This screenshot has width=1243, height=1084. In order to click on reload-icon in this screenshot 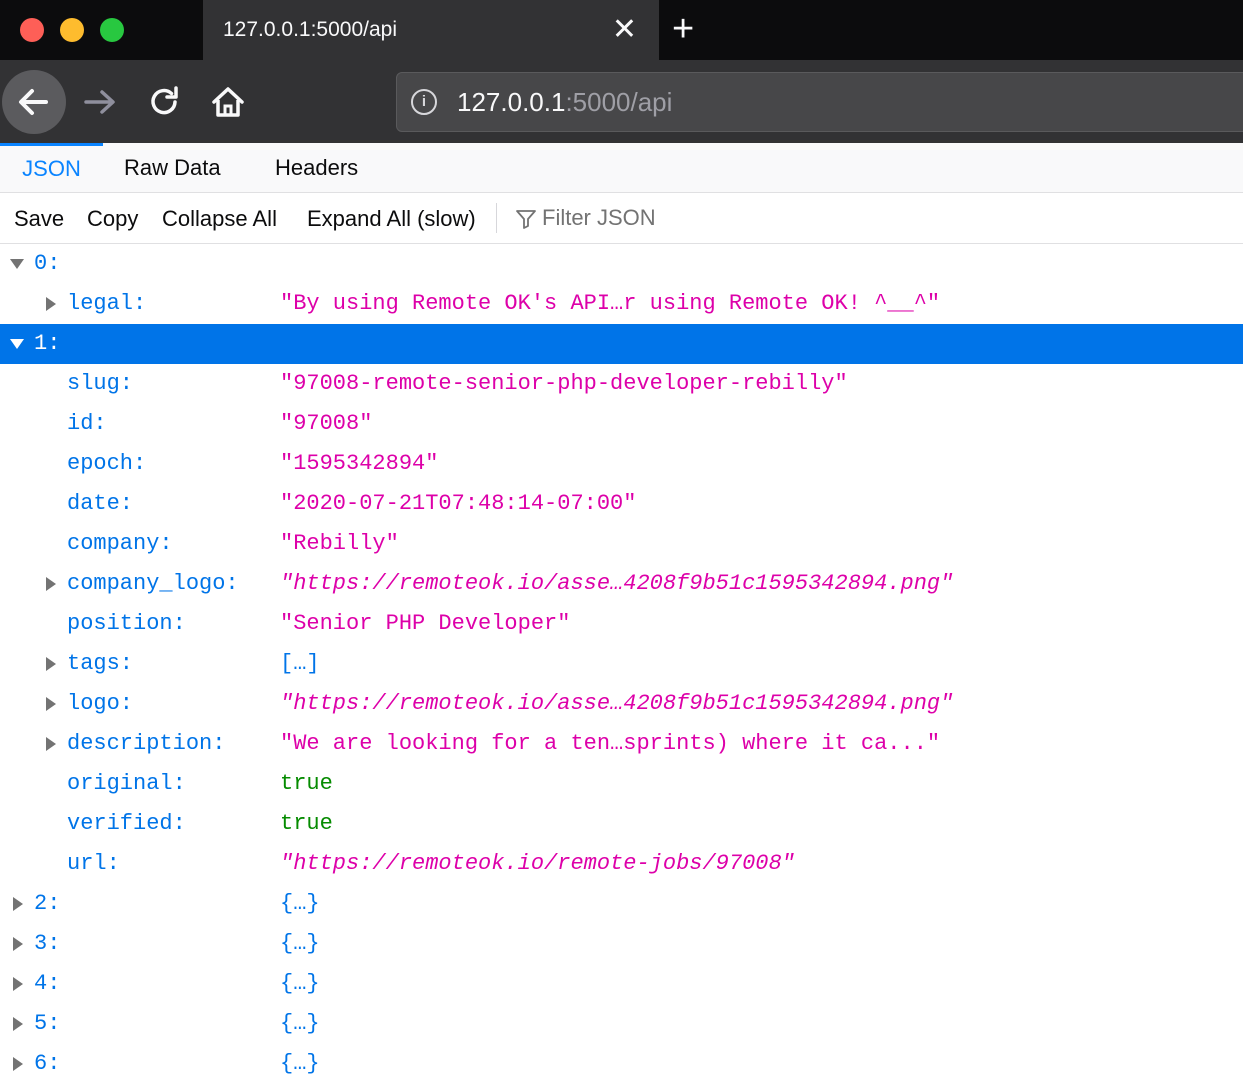, I will do `click(164, 100)`.